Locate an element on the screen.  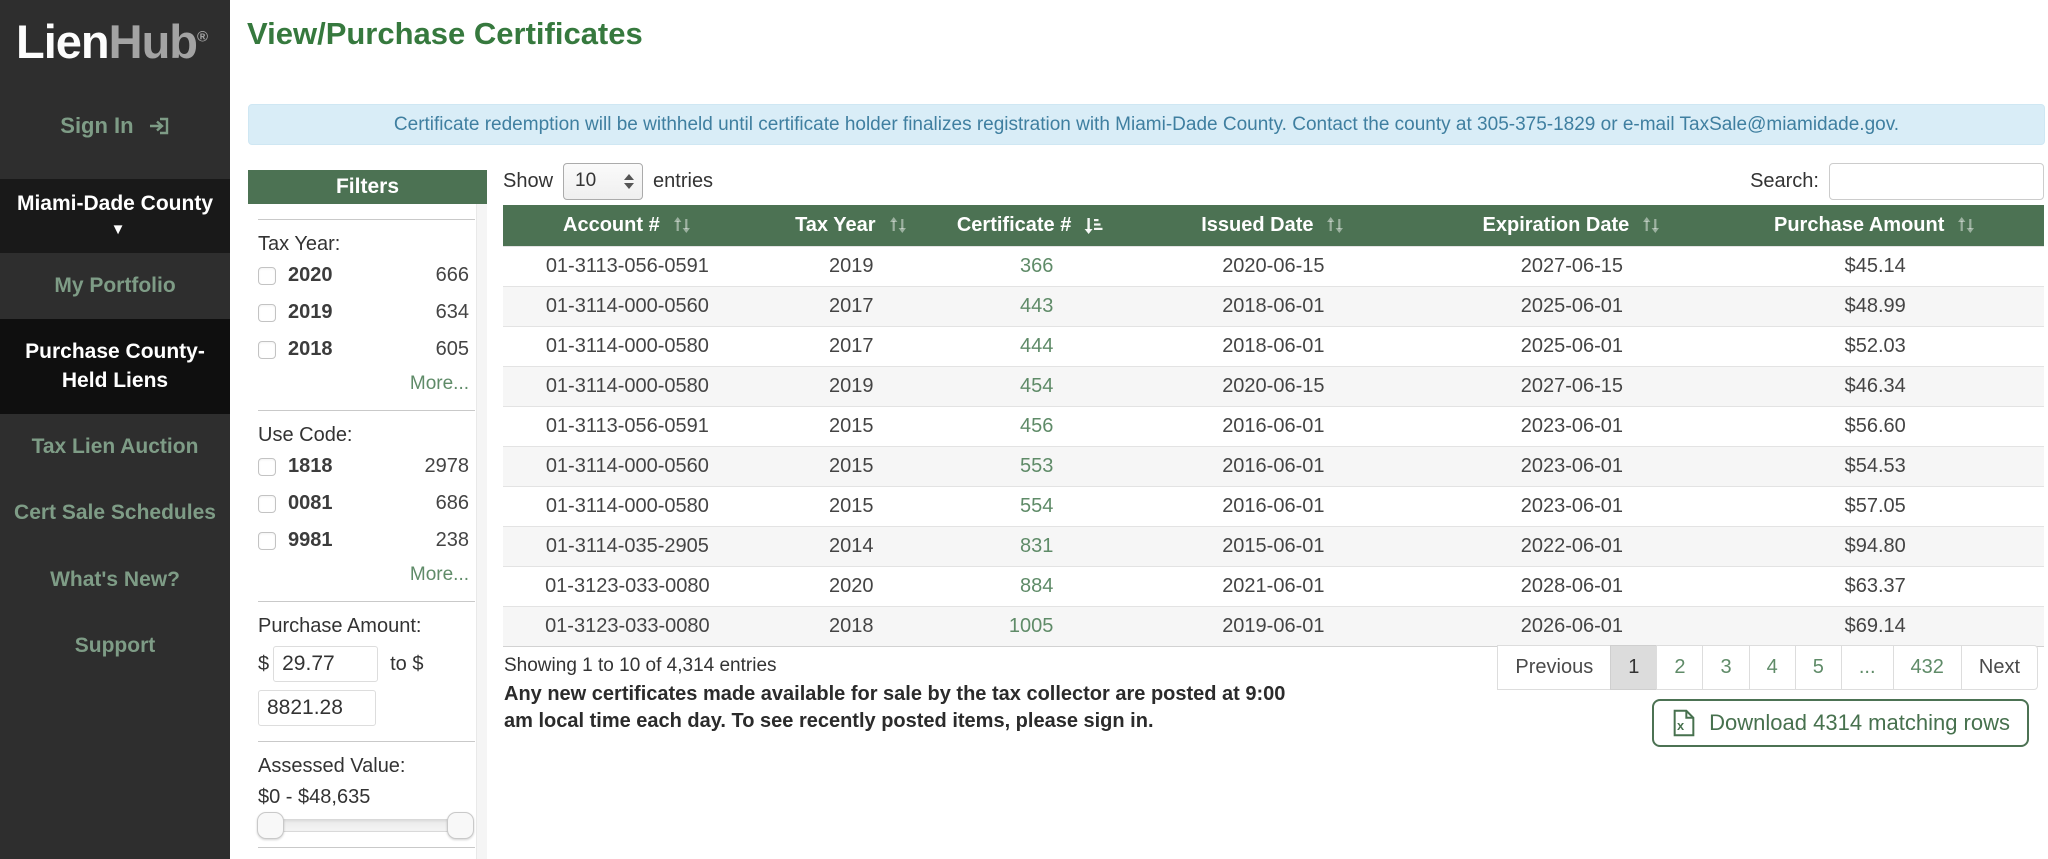
certificate-link: 366 is located at coordinates (1036, 266).